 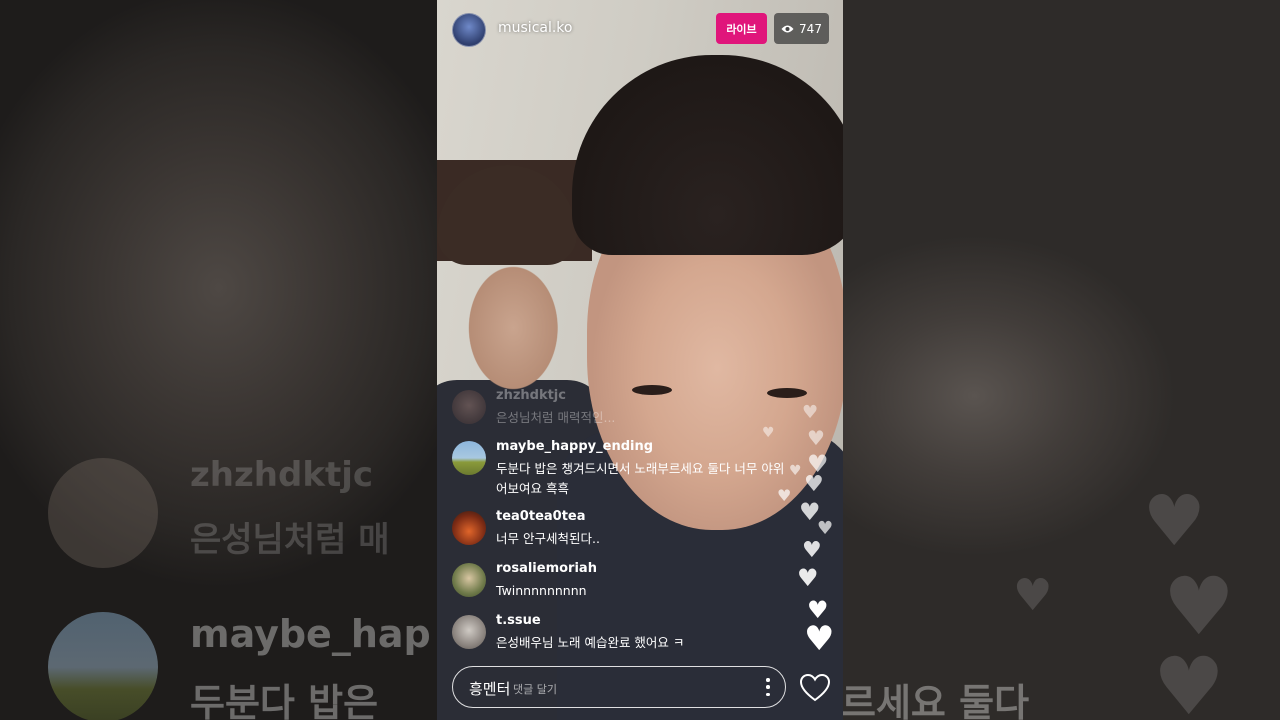 I want to click on eye-icon, so click(x=787, y=28).